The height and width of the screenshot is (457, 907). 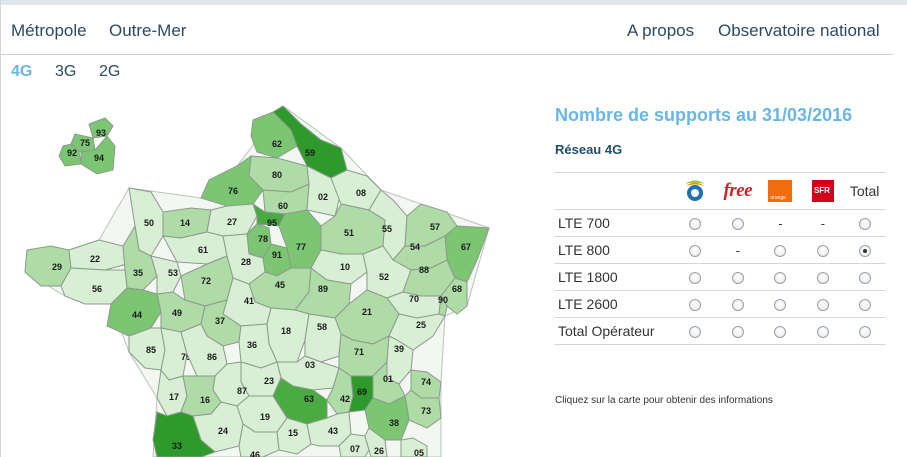 I want to click on department-label: 37, so click(x=220, y=321).